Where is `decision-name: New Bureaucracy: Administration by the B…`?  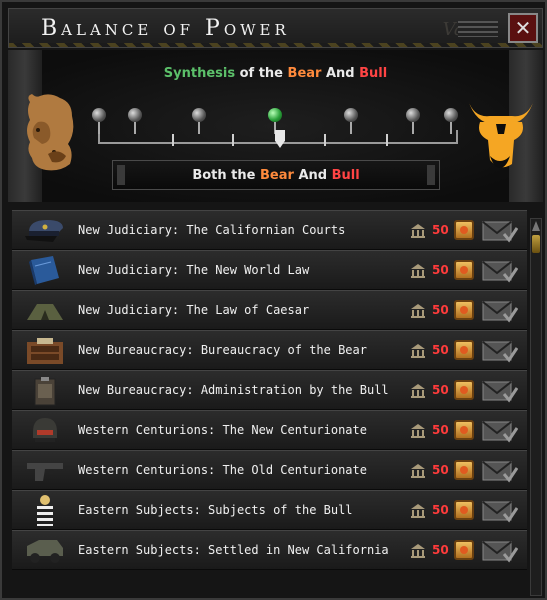 decision-name: New Bureaucracy: Administration by the B… is located at coordinates (233, 390).